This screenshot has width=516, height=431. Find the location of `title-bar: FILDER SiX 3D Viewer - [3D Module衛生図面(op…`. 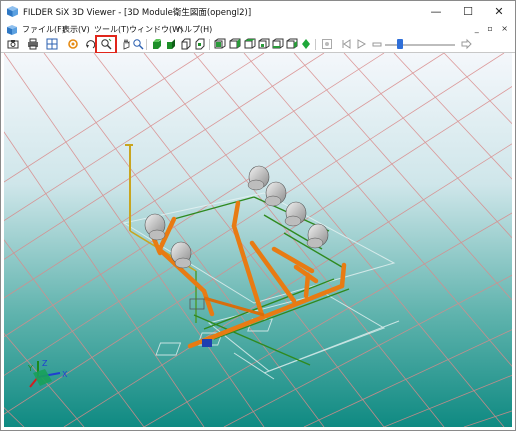

title-bar: FILDER SiX 3D Viewer - [3D Module衛生図面(op… is located at coordinates (258, 12).